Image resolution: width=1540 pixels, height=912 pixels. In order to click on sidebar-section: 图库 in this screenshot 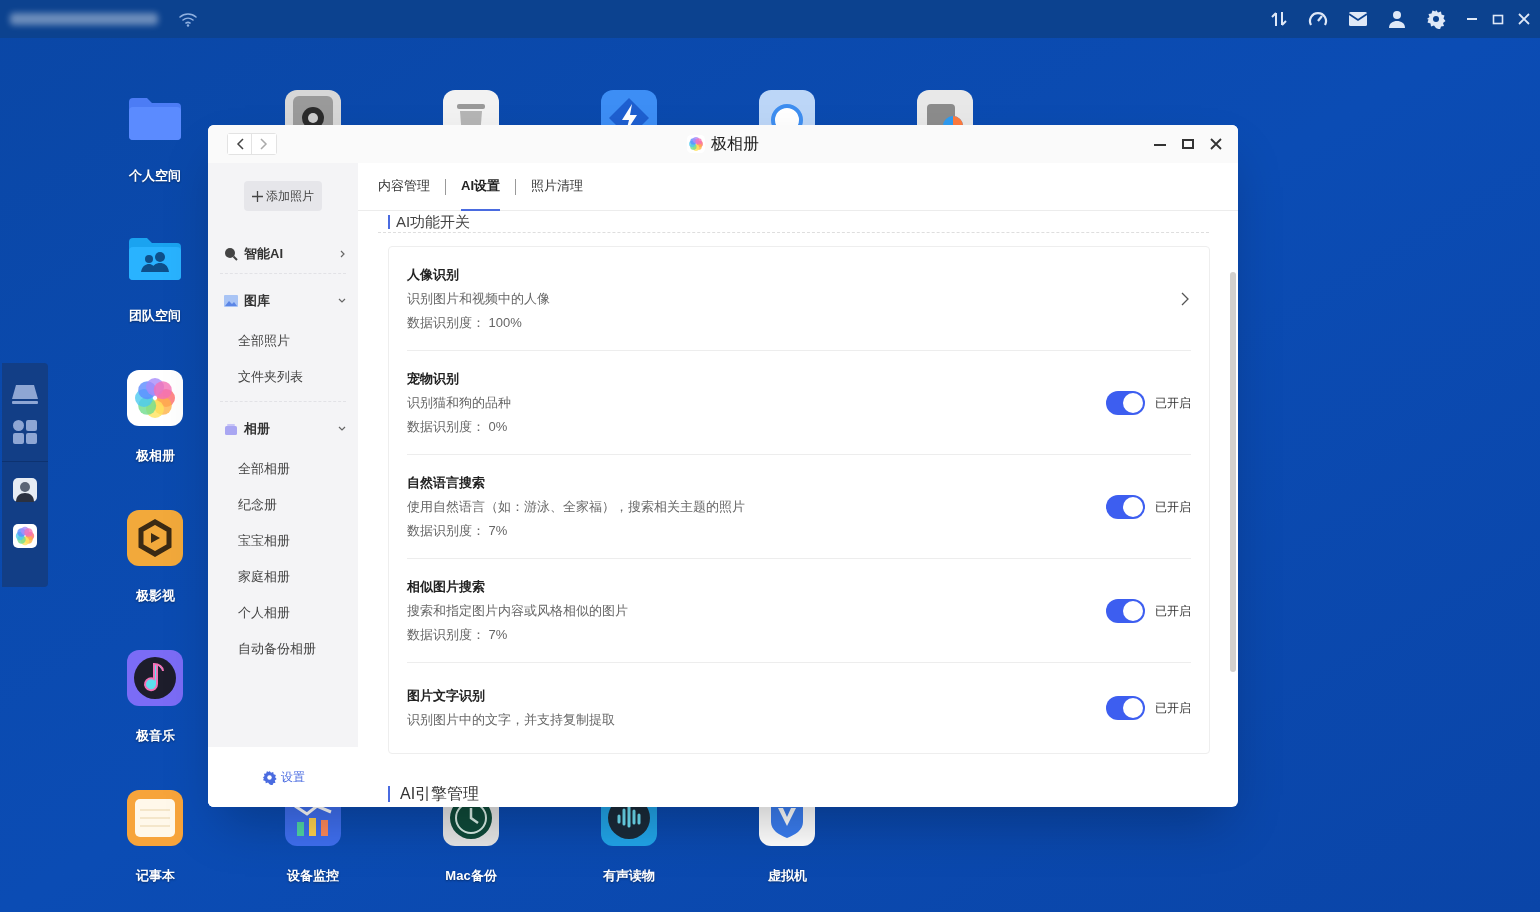, I will do `click(283, 301)`.